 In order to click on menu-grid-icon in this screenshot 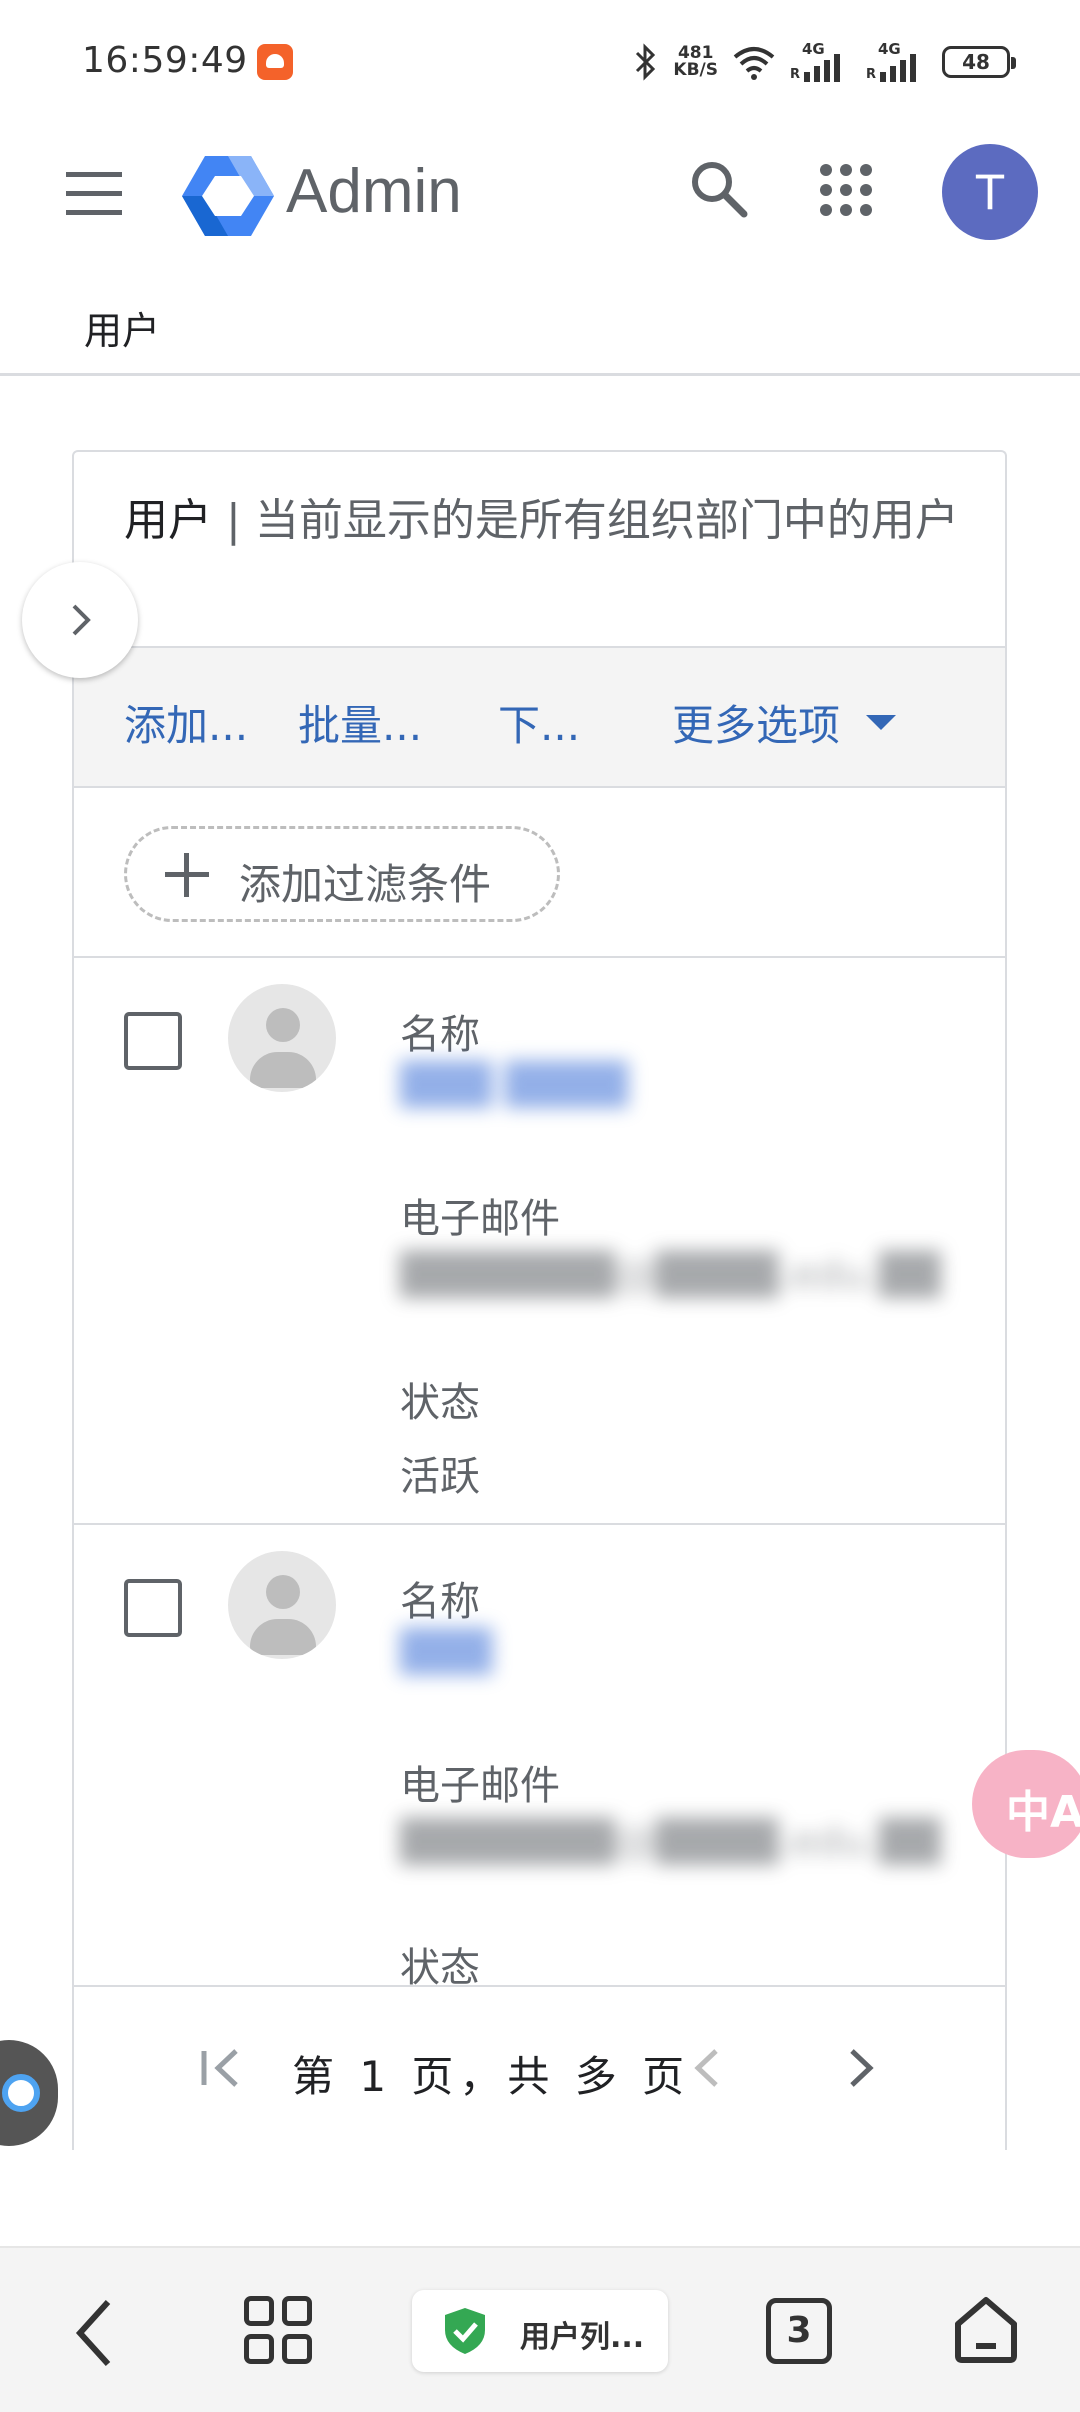, I will do `click(279, 2331)`.